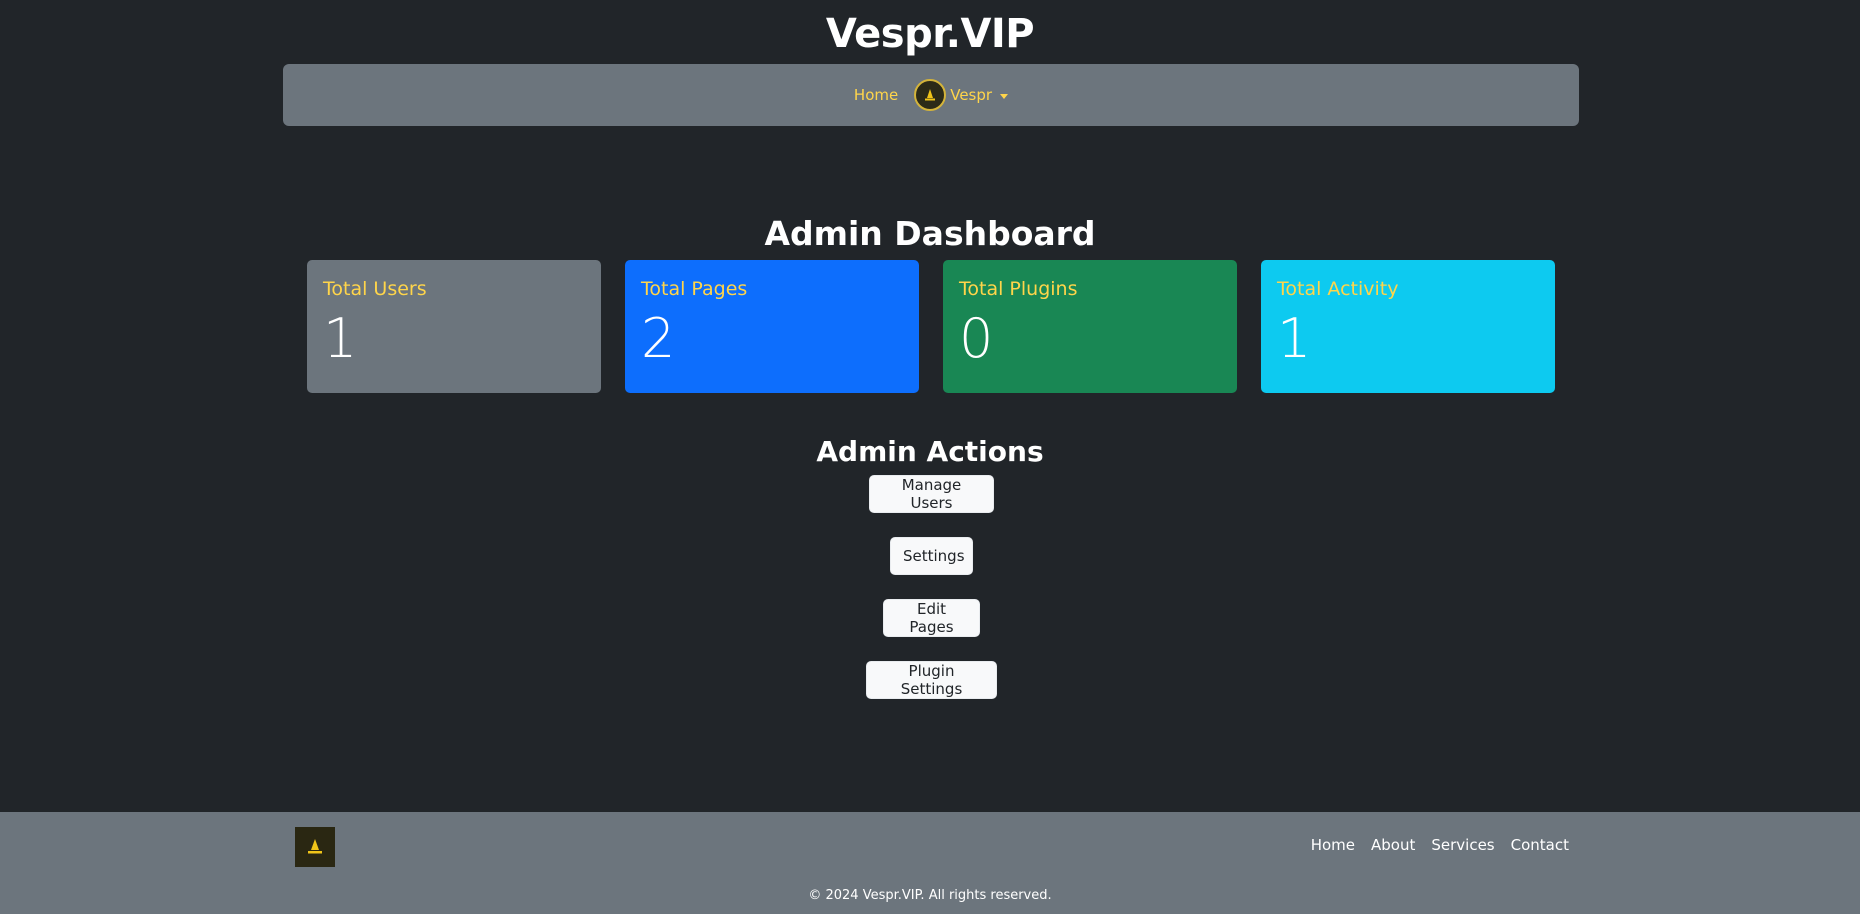 This screenshot has height=914, width=1860. What do you see at coordinates (931, 494) in the screenshot?
I see `manage-users-button: Manage Users` at bounding box center [931, 494].